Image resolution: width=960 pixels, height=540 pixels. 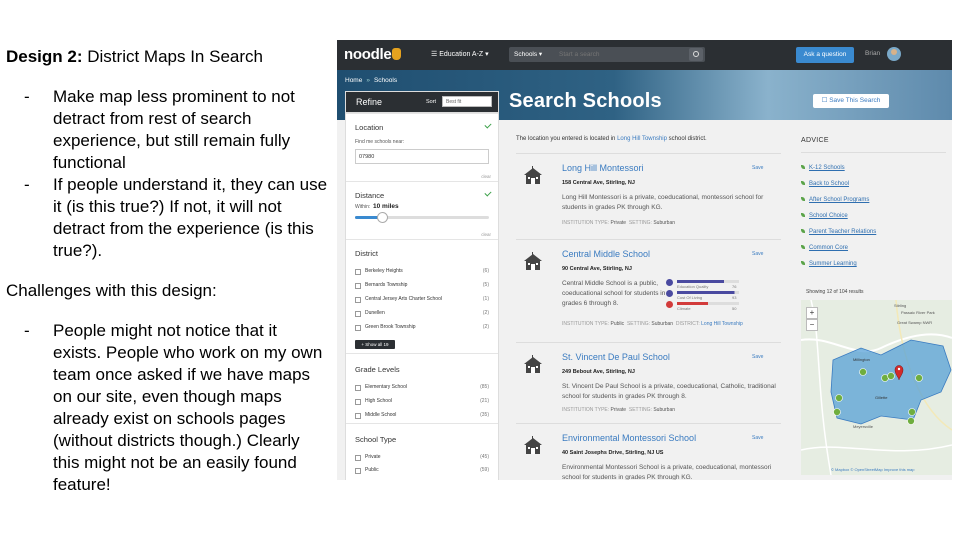 I want to click on check-icon, so click(x=488, y=193).